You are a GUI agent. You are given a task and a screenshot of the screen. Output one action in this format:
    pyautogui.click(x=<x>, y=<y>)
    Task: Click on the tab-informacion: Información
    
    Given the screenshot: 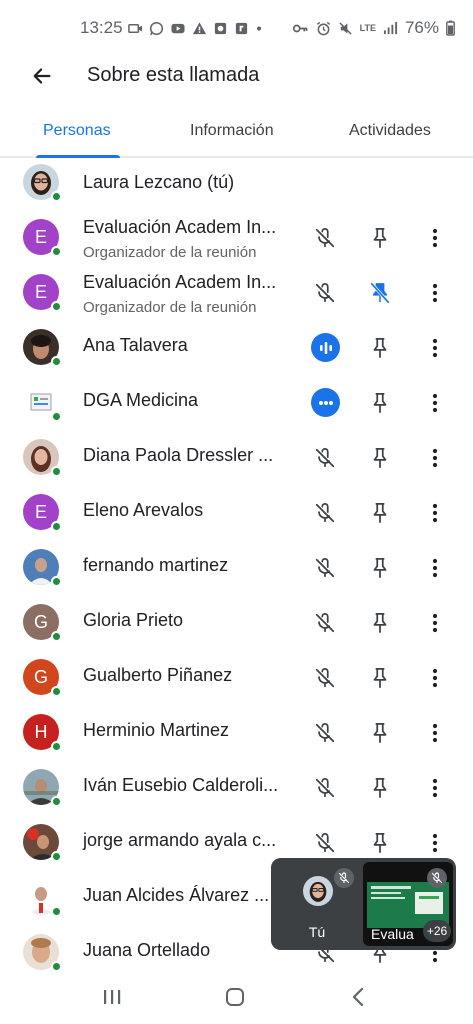 What is the action you would take?
    pyautogui.click(x=232, y=131)
    